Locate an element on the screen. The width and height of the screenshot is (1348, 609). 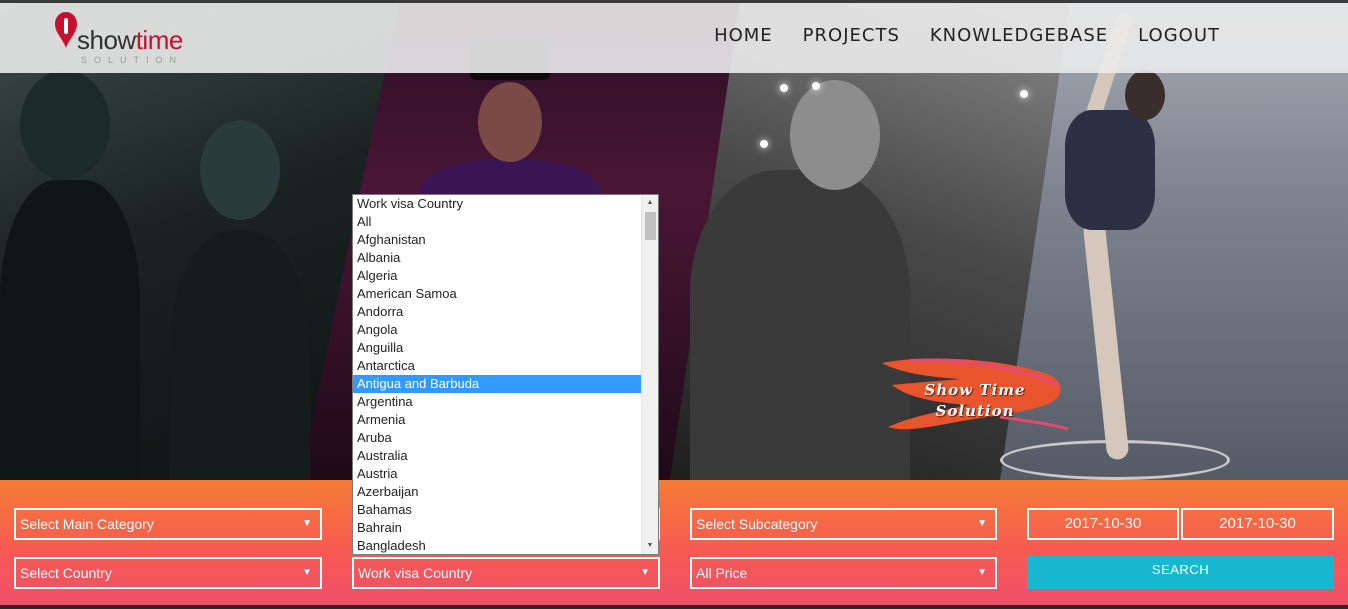
work-visa-country-select: Work visa Country ▼ is located at coordinates (506, 573).